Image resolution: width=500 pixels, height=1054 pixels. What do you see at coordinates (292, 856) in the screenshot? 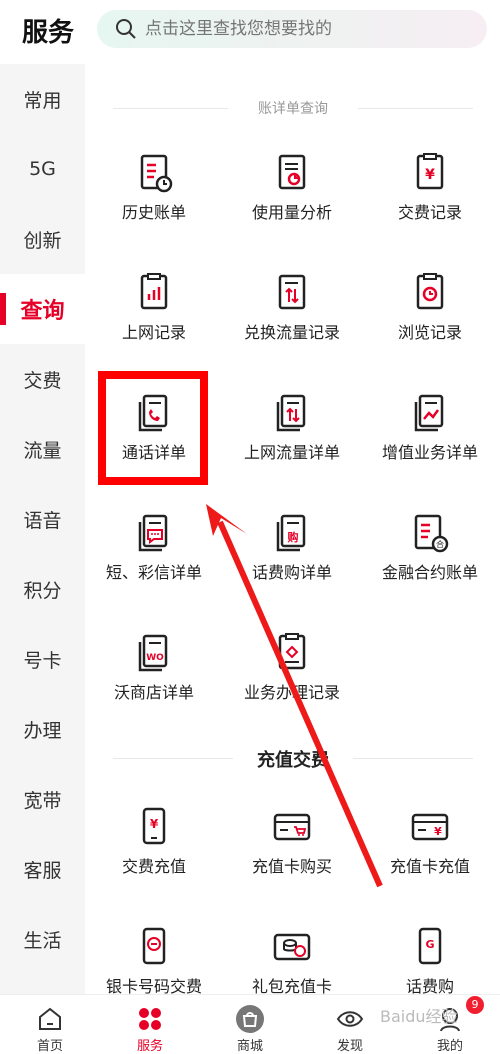
I see `buy-card-item: 充值卡购买` at bounding box center [292, 856].